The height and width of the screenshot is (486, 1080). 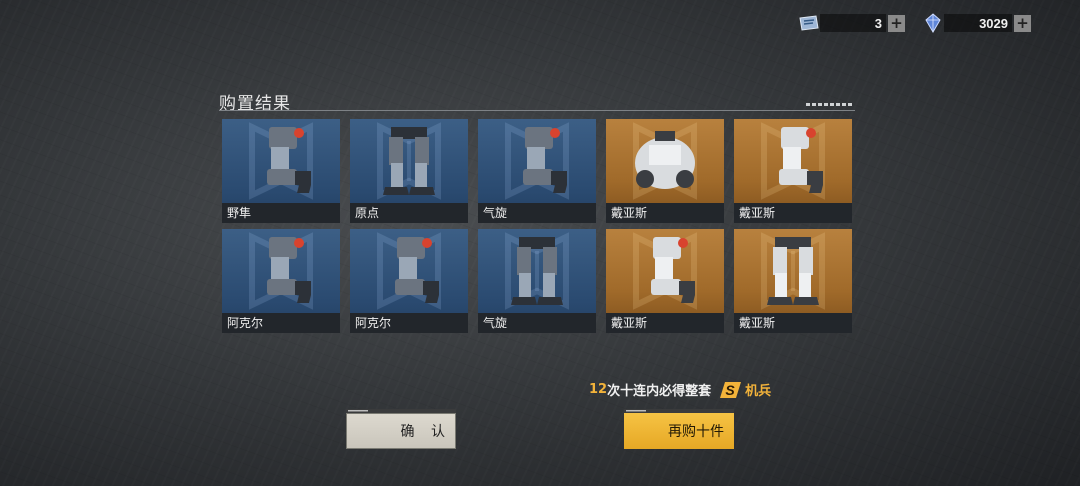 What do you see at coordinates (896, 23) in the screenshot?
I see `add-ticket-button: +` at bounding box center [896, 23].